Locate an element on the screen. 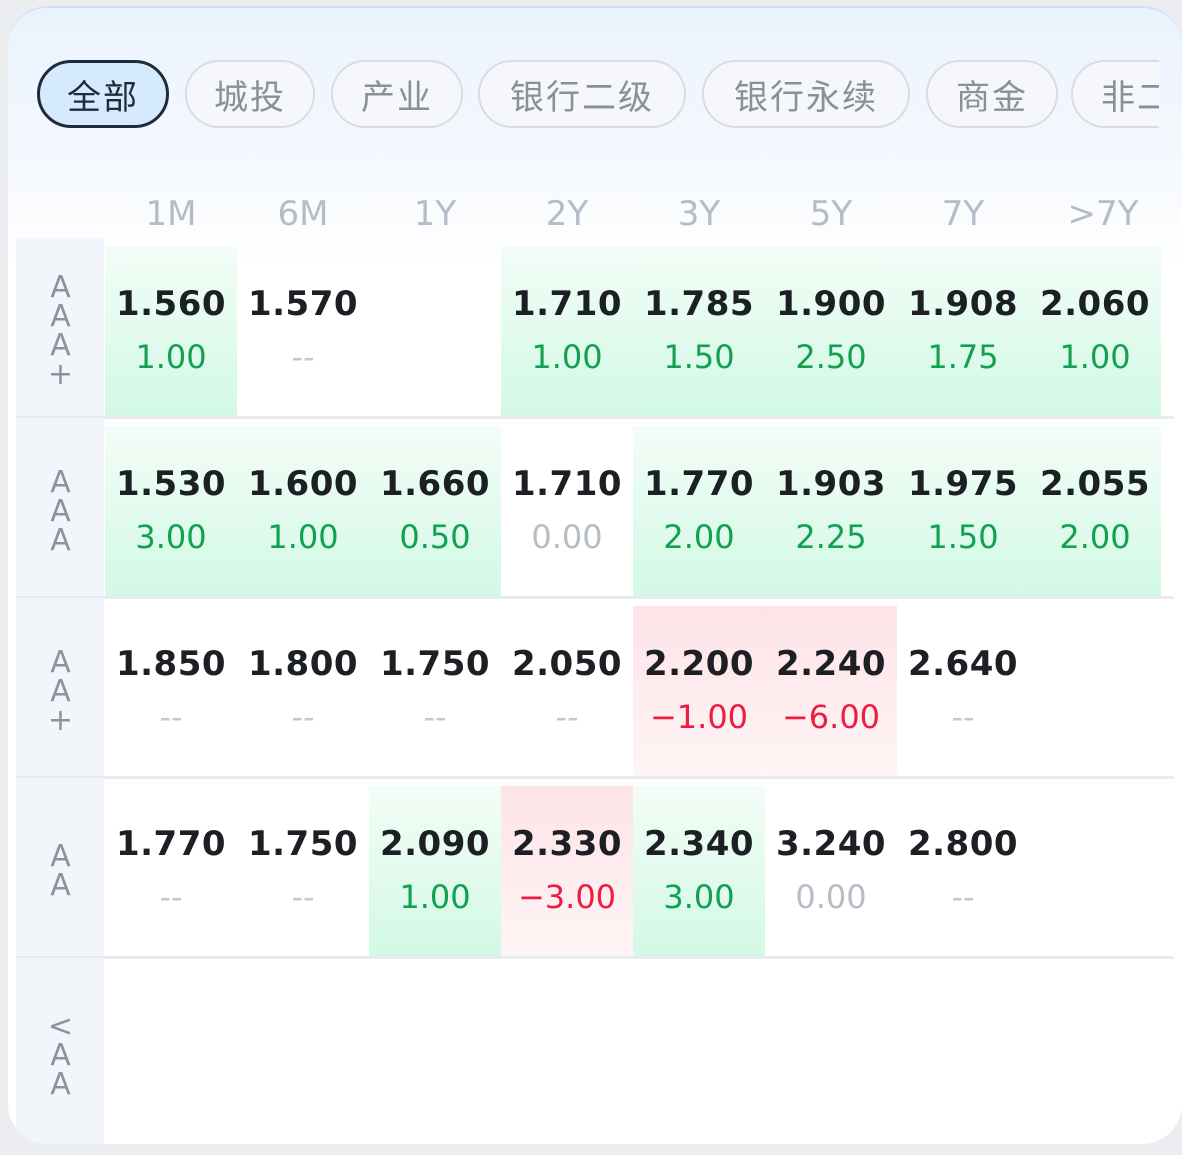 This screenshot has height=1155, width=1182. yield-cell: 1.530 3.00 is located at coordinates (171, 512).